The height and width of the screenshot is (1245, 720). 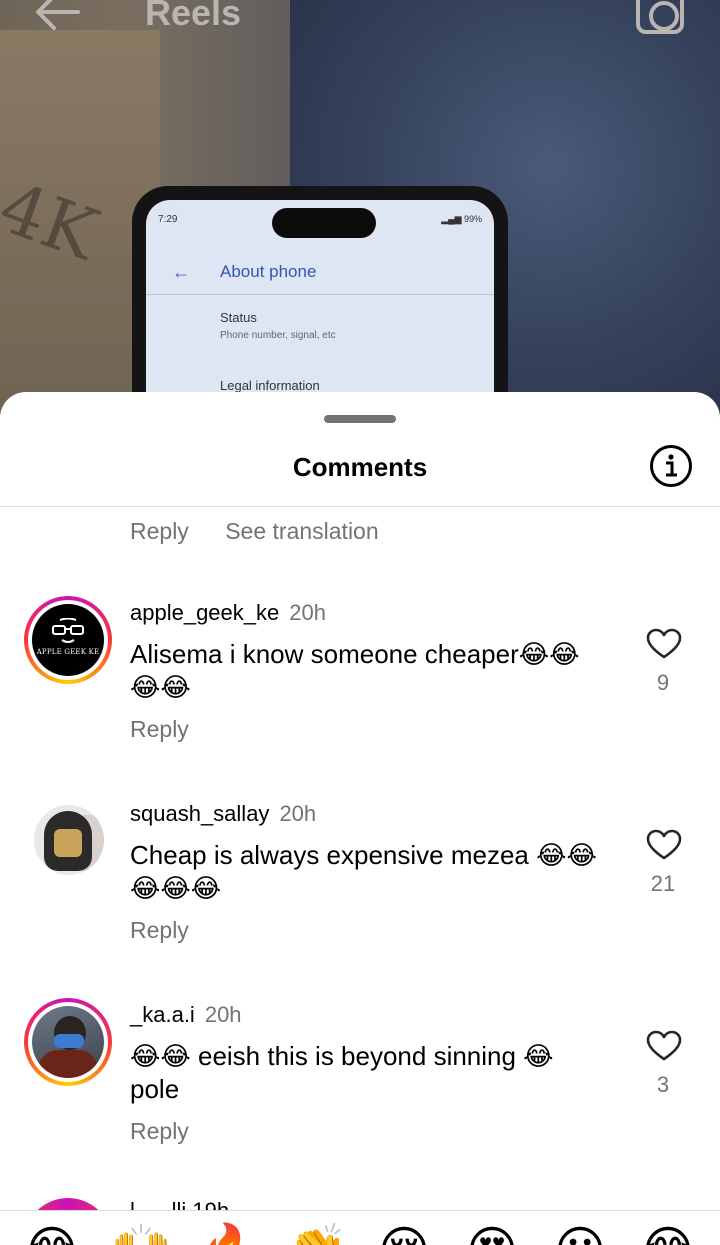 I want to click on like-count: 9, so click(x=663, y=682).